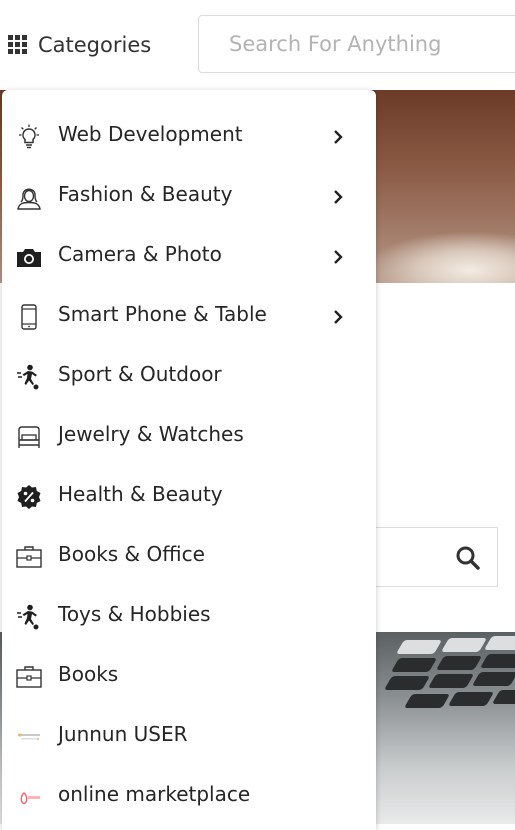 Image resolution: width=515 pixels, height=830 pixels. I want to click on menu-item-label: Books, so click(88, 674).